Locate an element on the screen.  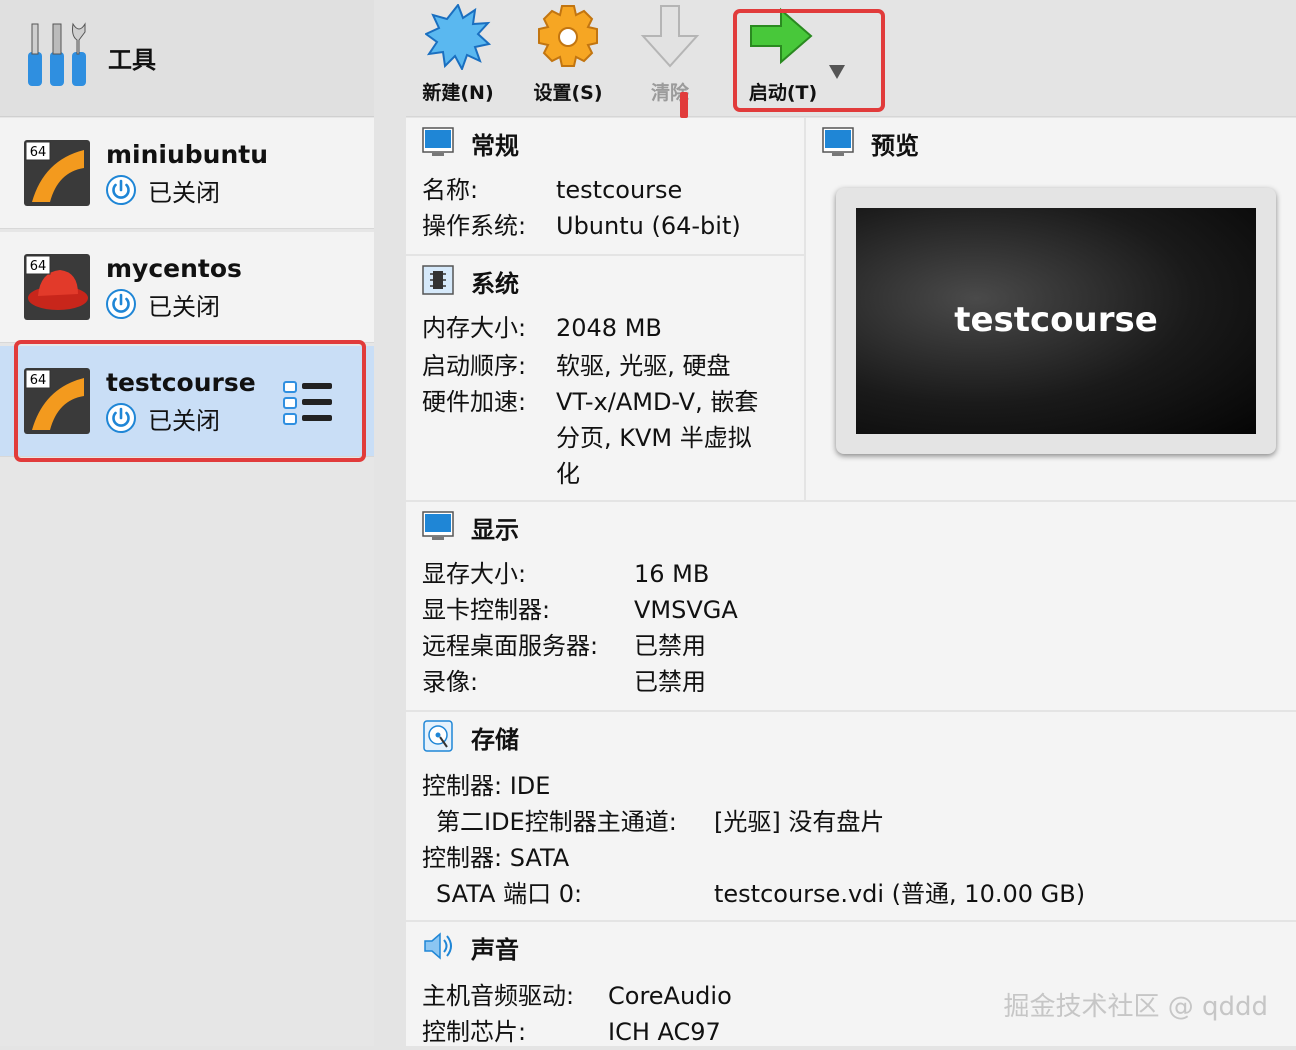
general-title: 常规 is located at coordinates (495, 143).